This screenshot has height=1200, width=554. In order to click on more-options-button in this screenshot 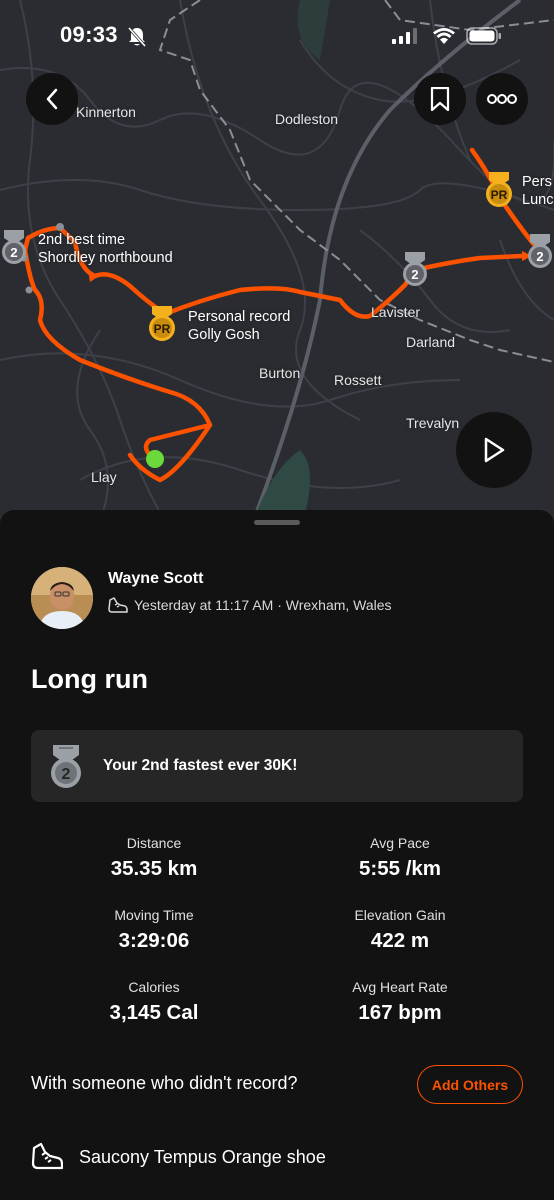, I will do `click(502, 99)`.